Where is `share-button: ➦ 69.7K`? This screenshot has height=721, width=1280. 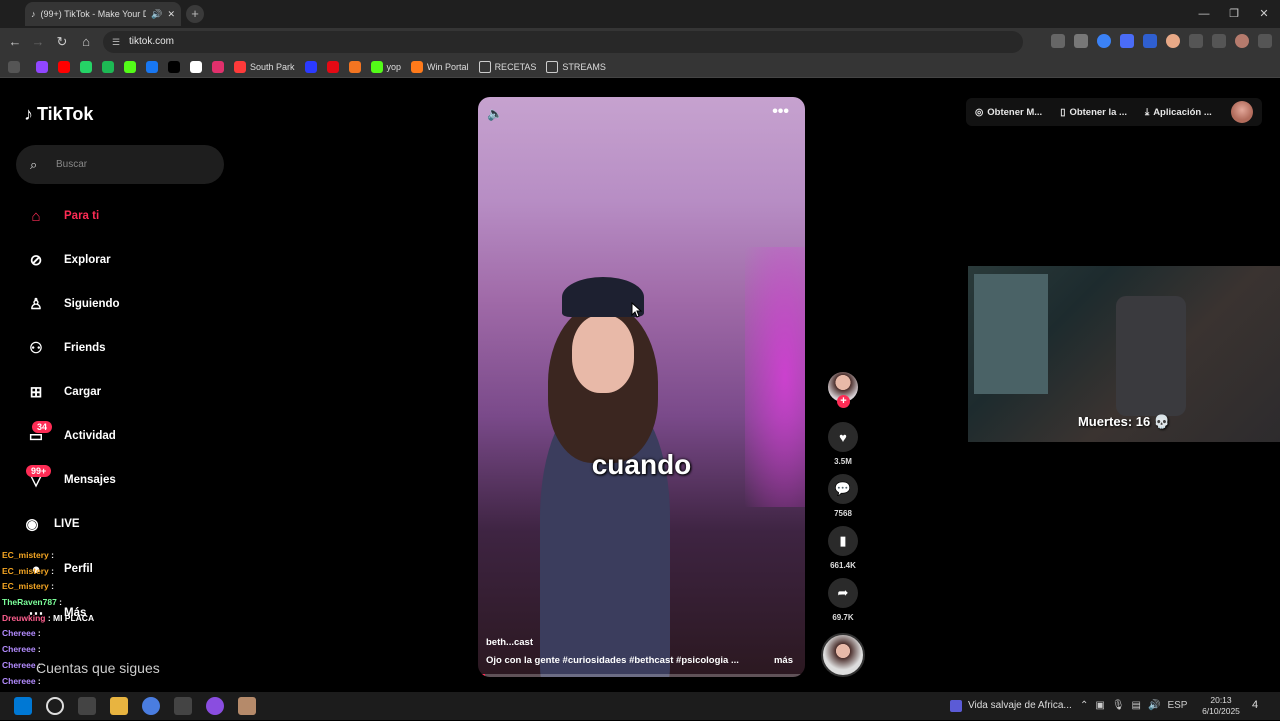
share-button: ➦ 69.7K is located at coordinates (843, 600).